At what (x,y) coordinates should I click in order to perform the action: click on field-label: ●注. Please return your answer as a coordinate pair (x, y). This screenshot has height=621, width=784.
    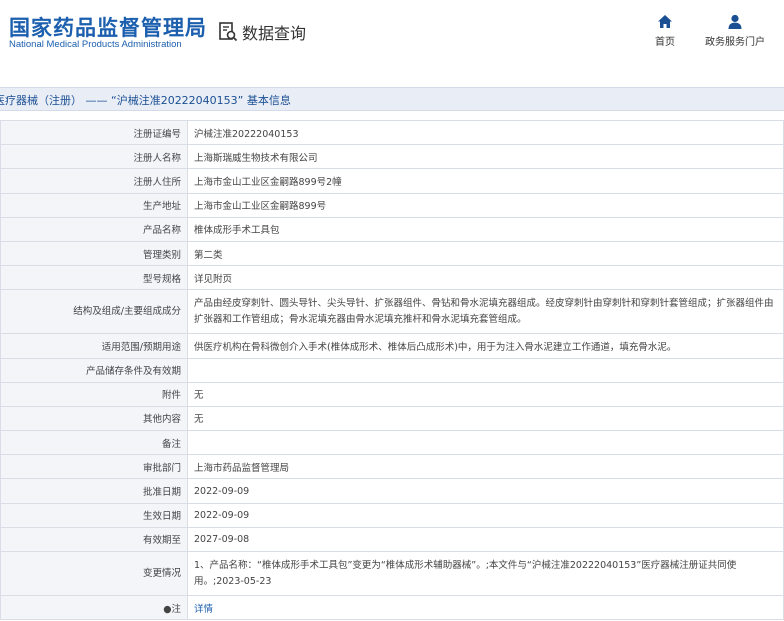
    Looking at the image, I should click on (94, 607).